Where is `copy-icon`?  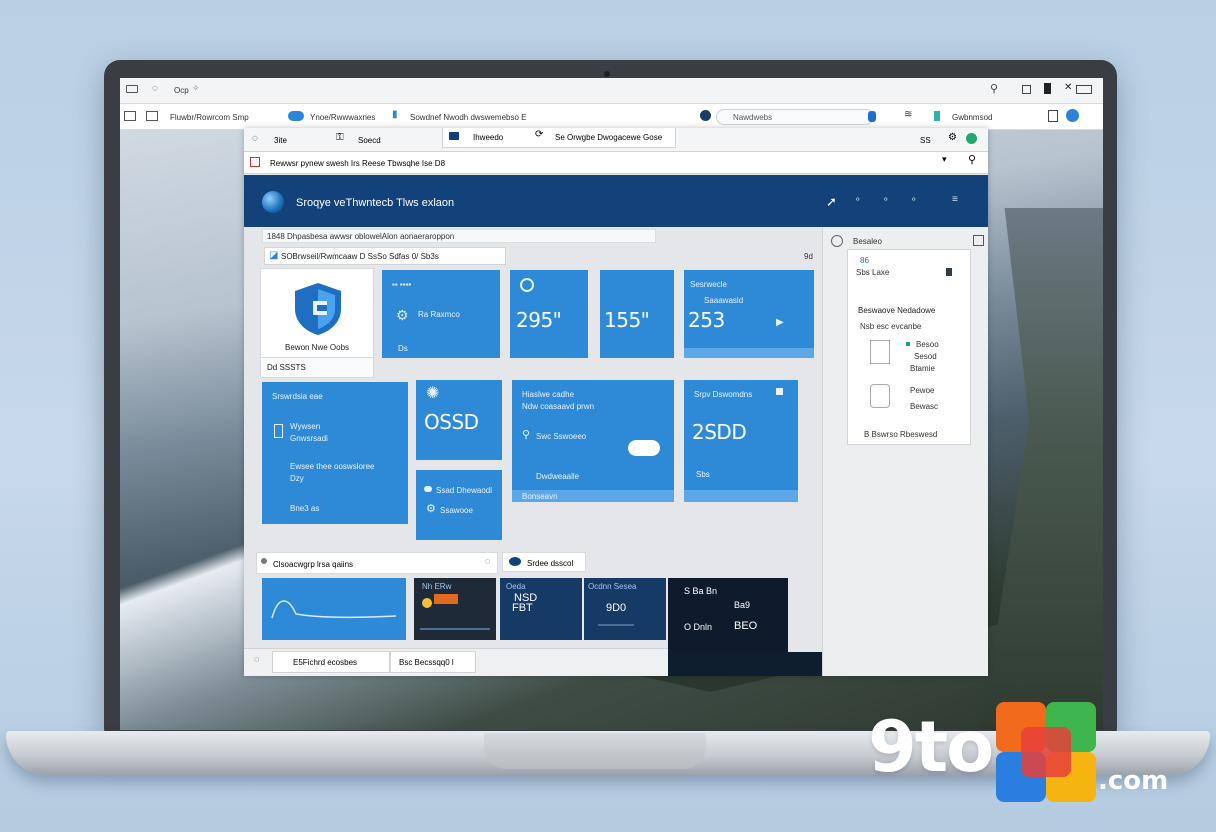
copy-icon is located at coordinates (1053, 116).